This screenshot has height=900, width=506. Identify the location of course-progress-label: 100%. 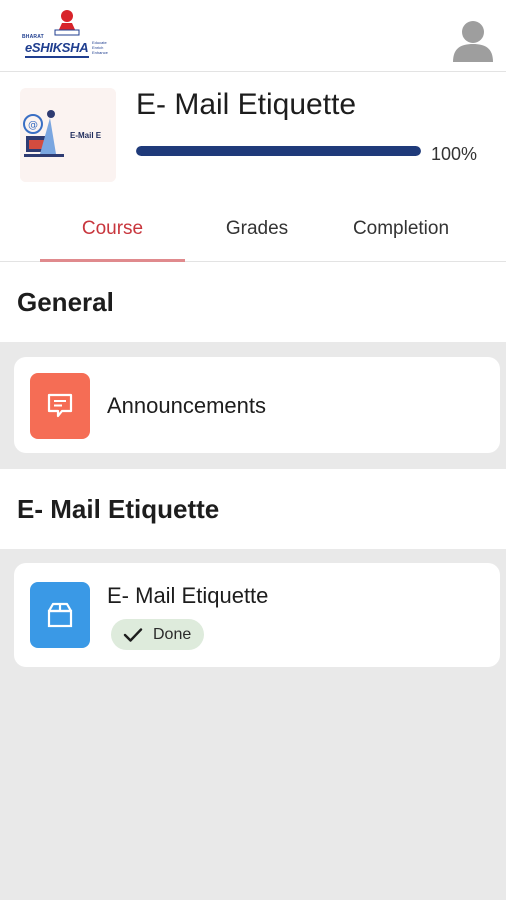
(454, 154).